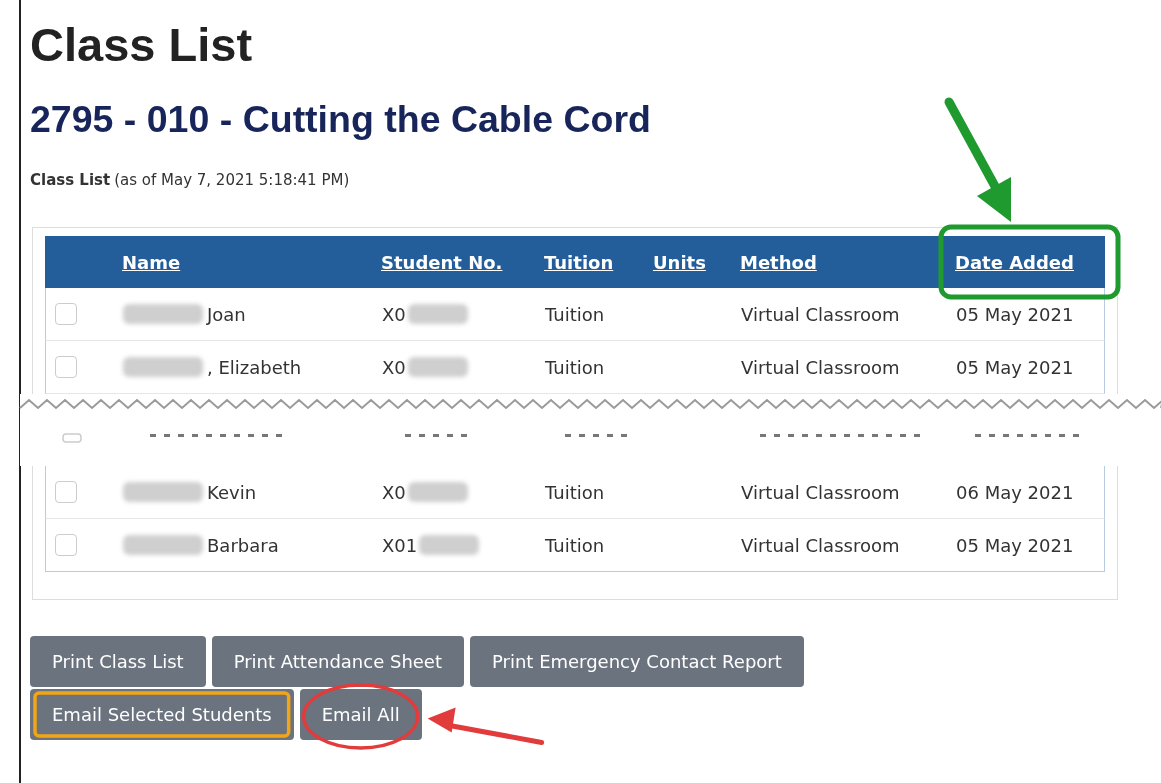  What do you see at coordinates (118, 661) in the screenshot?
I see `action-button: Print Class List` at bounding box center [118, 661].